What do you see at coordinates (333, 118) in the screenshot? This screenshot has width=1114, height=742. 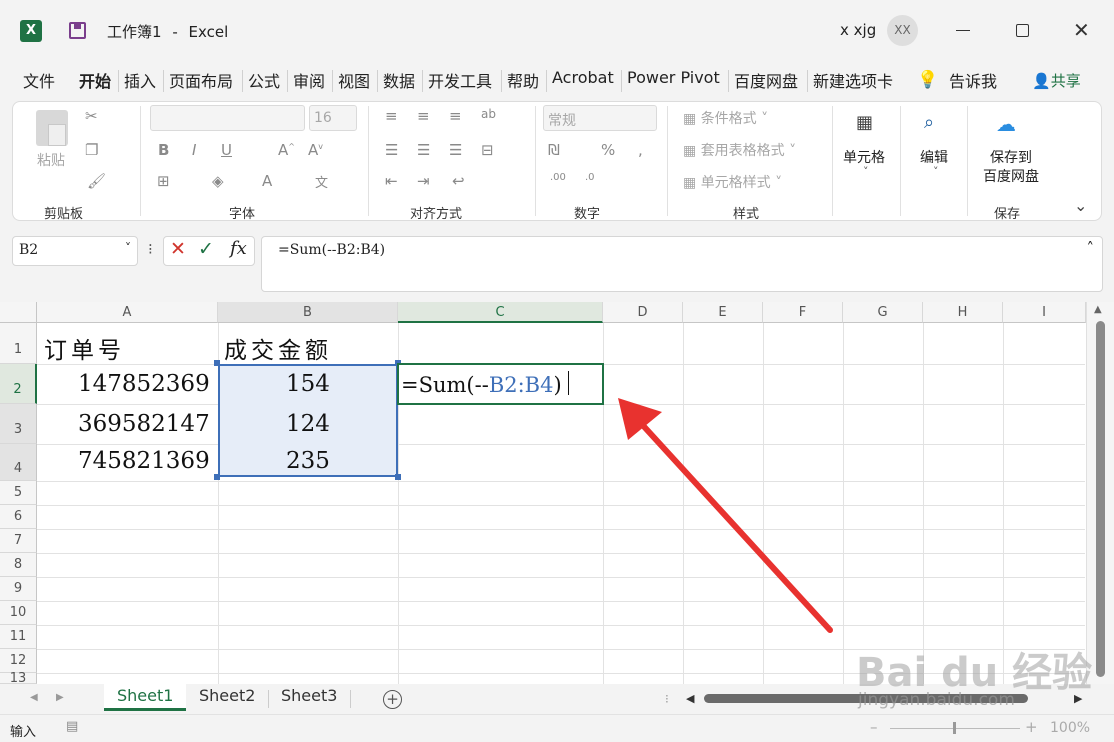 I see `font-size-combo: 16` at bounding box center [333, 118].